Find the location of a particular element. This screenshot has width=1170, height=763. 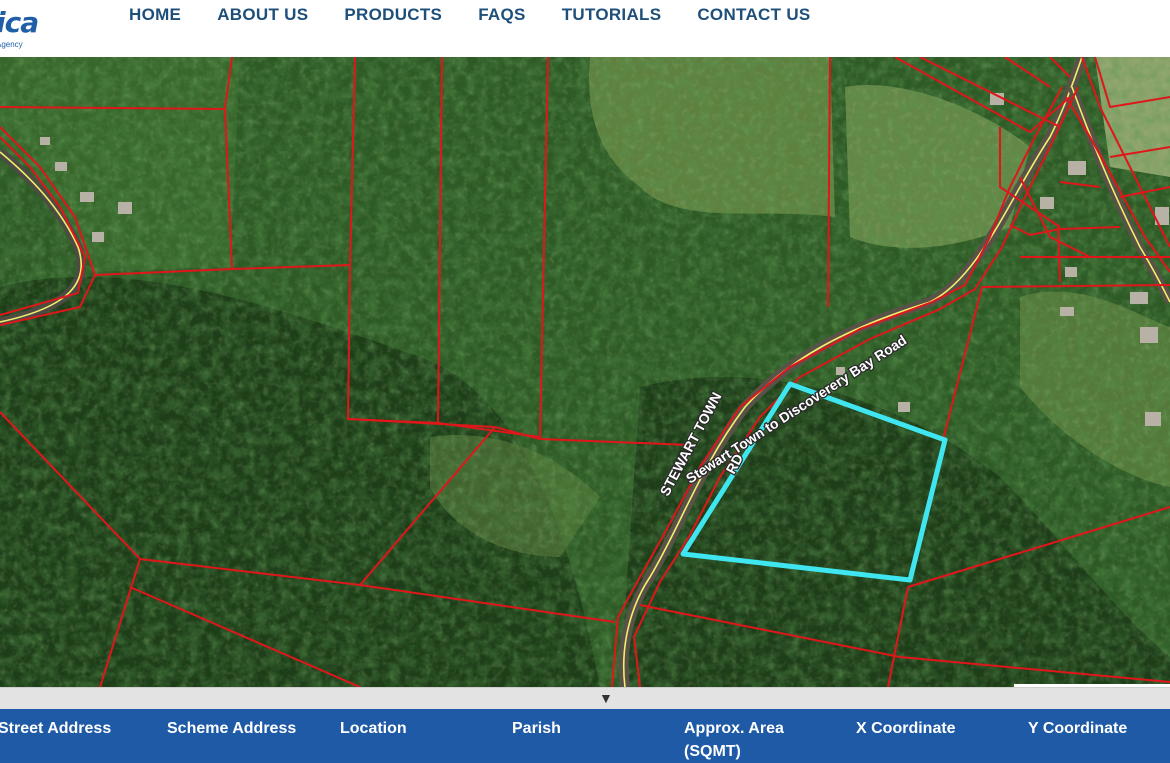

nav-about-us: ABOUT US is located at coordinates (262, 15).